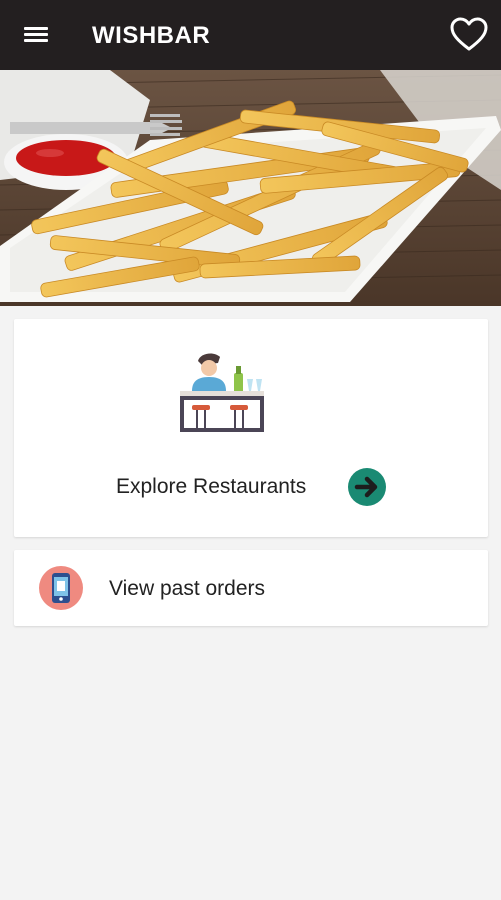  Describe the element at coordinates (61, 588) in the screenshot. I see `mobile-phone-icon` at that location.